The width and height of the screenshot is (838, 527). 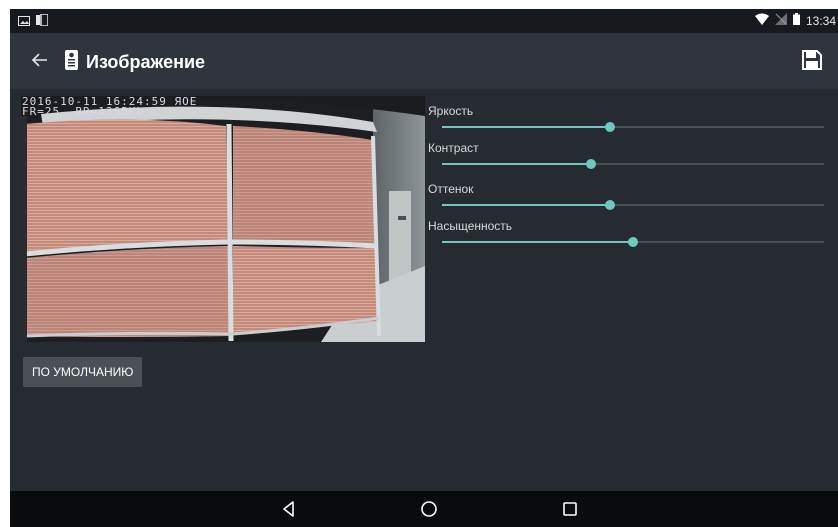 What do you see at coordinates (24, 22) in the screenshot?
I see `image-notification-icon` at bounding box center [24, 22].